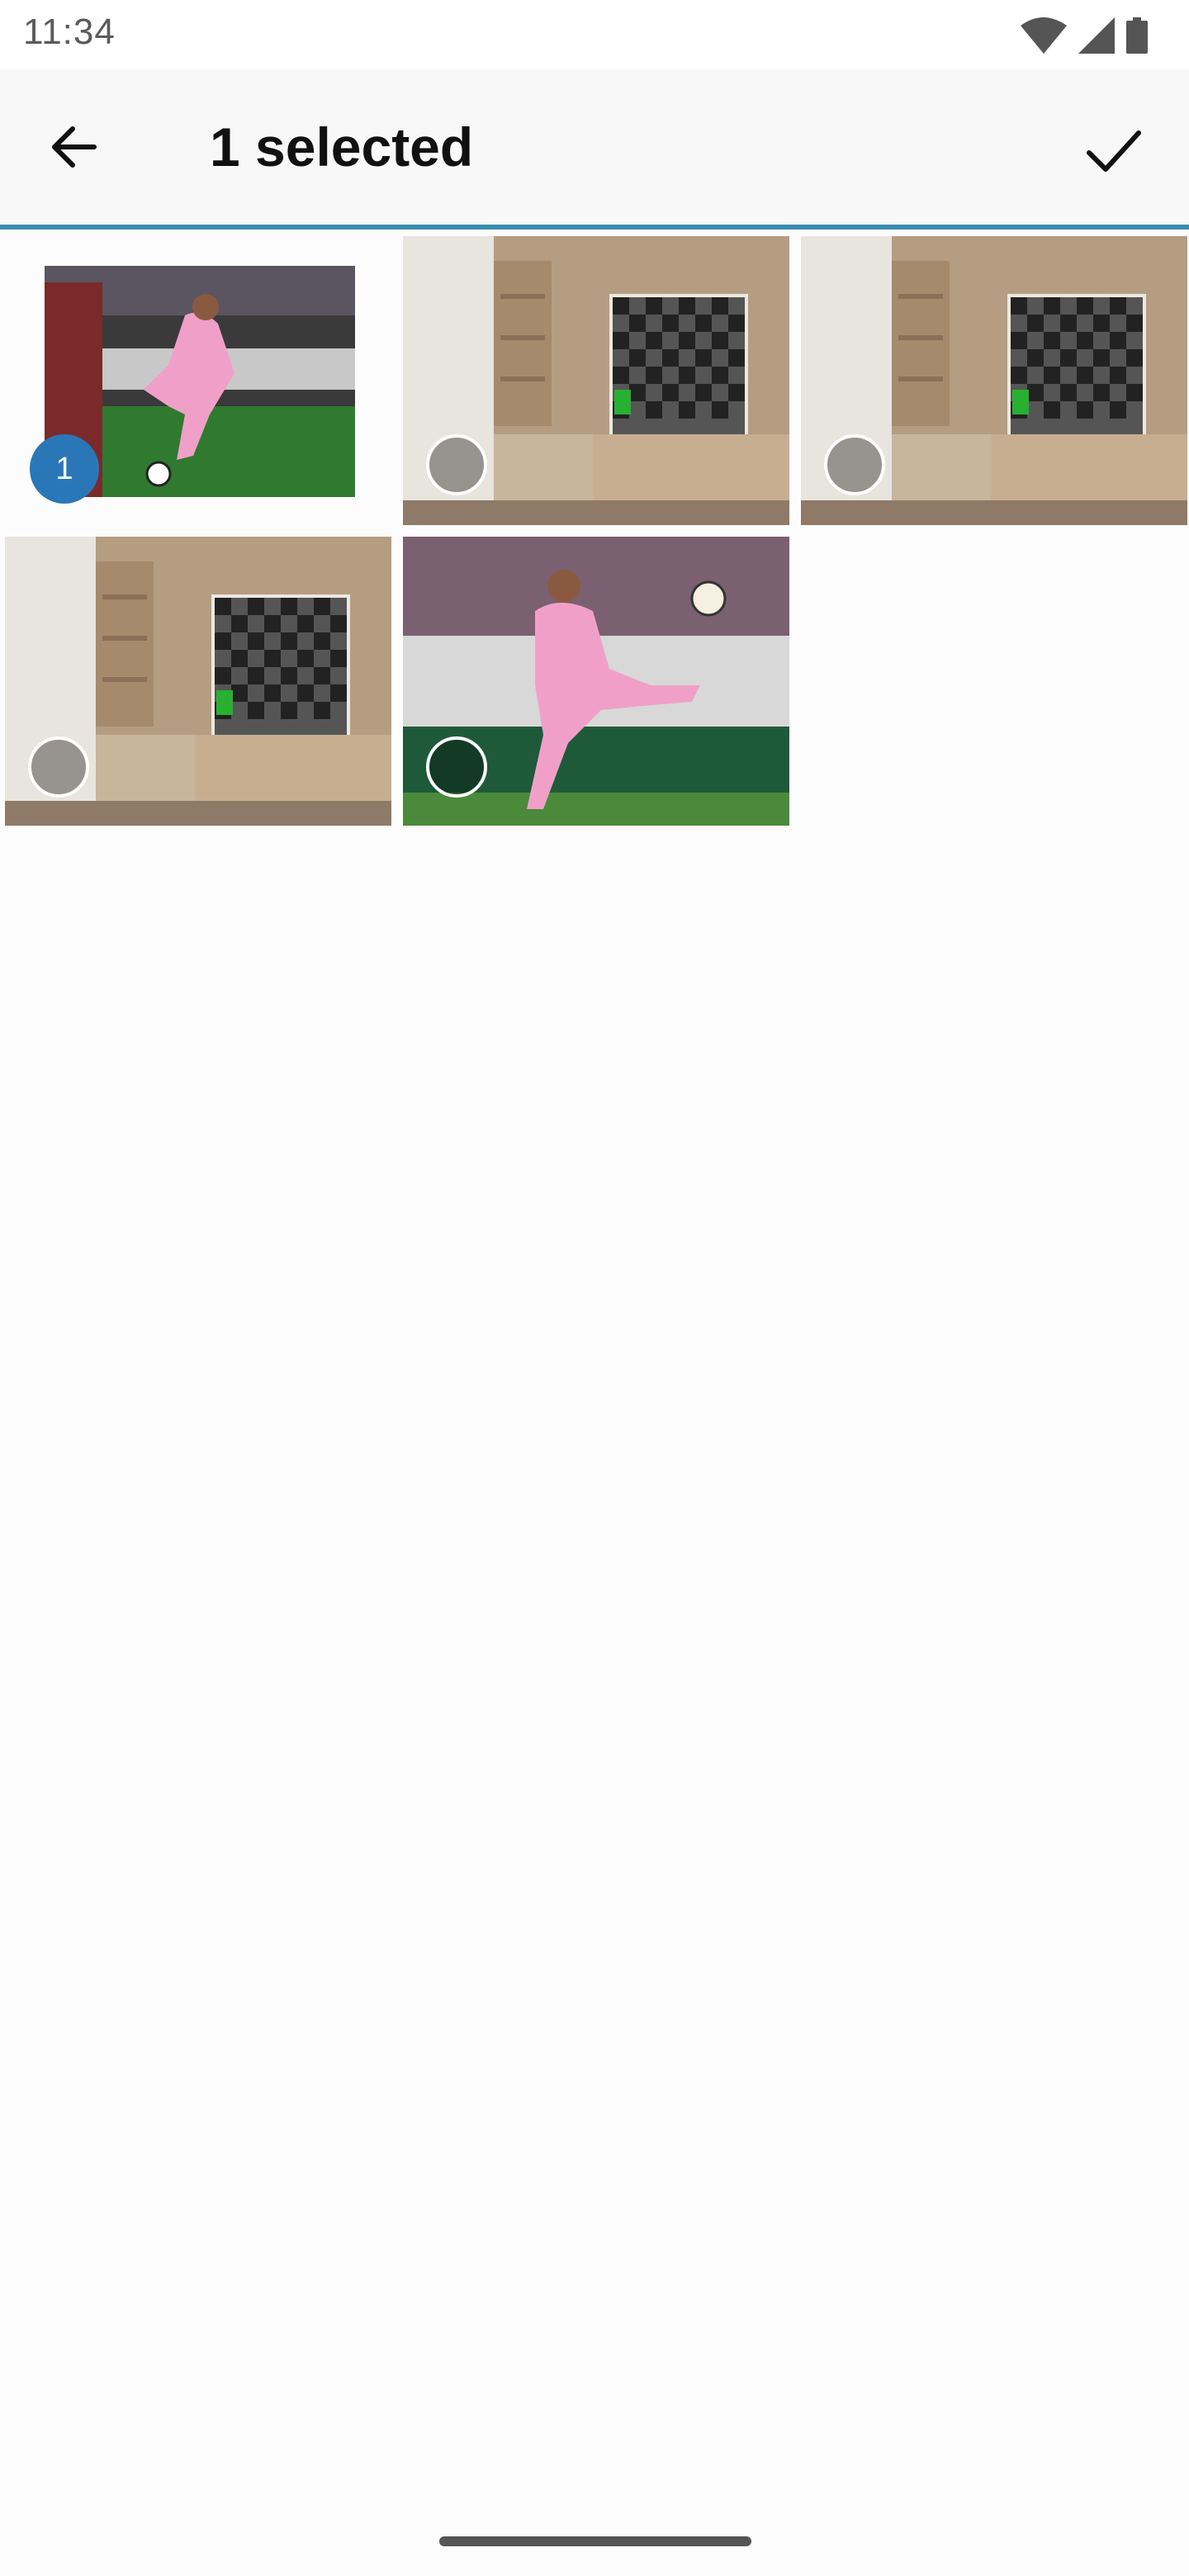 Image resolution: width=1189 pixels, height=2576 pixels. What do you see at coordinates (1137, 35) in the screenshot?
I see `battery-icon` at bounding box center [1137, 35].